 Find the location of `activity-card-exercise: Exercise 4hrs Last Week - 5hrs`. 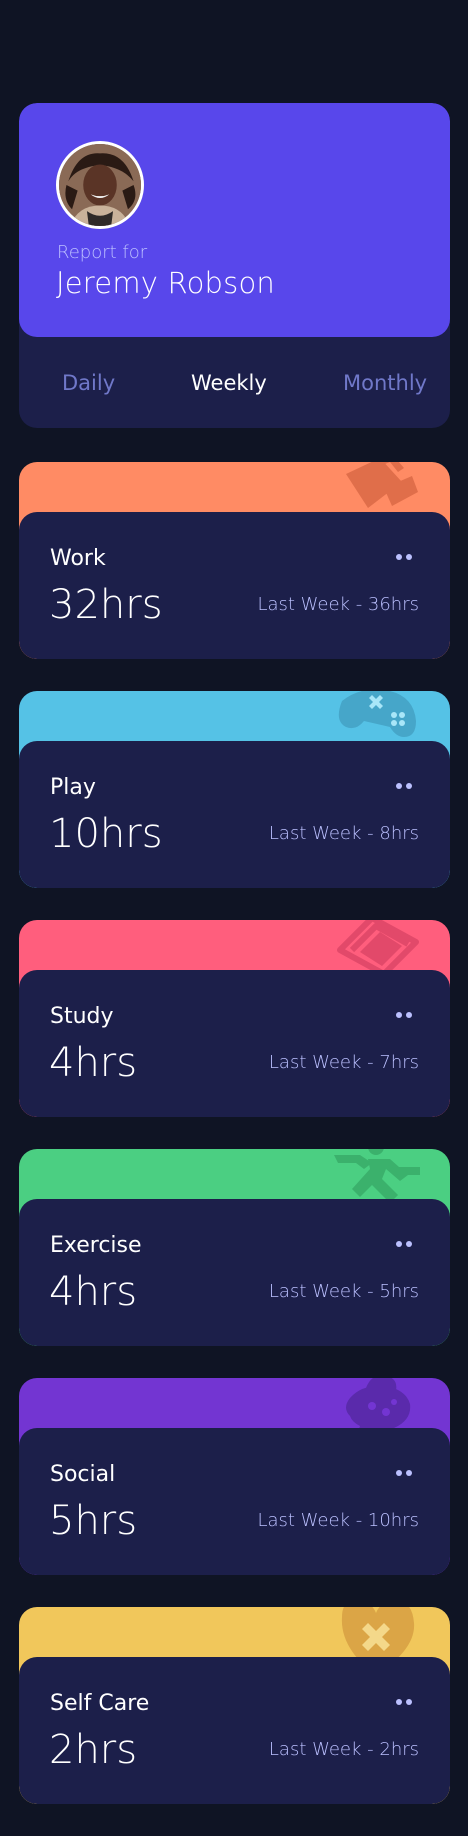

activity-card-exercise: Exercise 4hrs Last Week - 5hrs is located at coordinates (234, 1247).